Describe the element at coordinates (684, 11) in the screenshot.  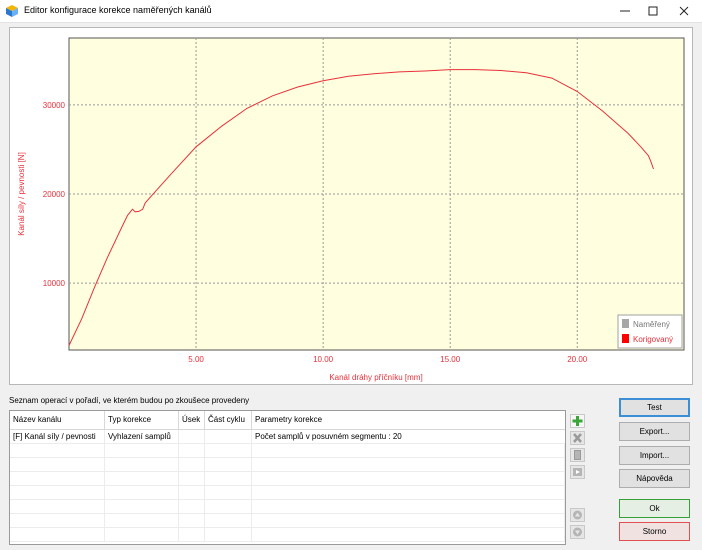
I see `close-icon` at that location.